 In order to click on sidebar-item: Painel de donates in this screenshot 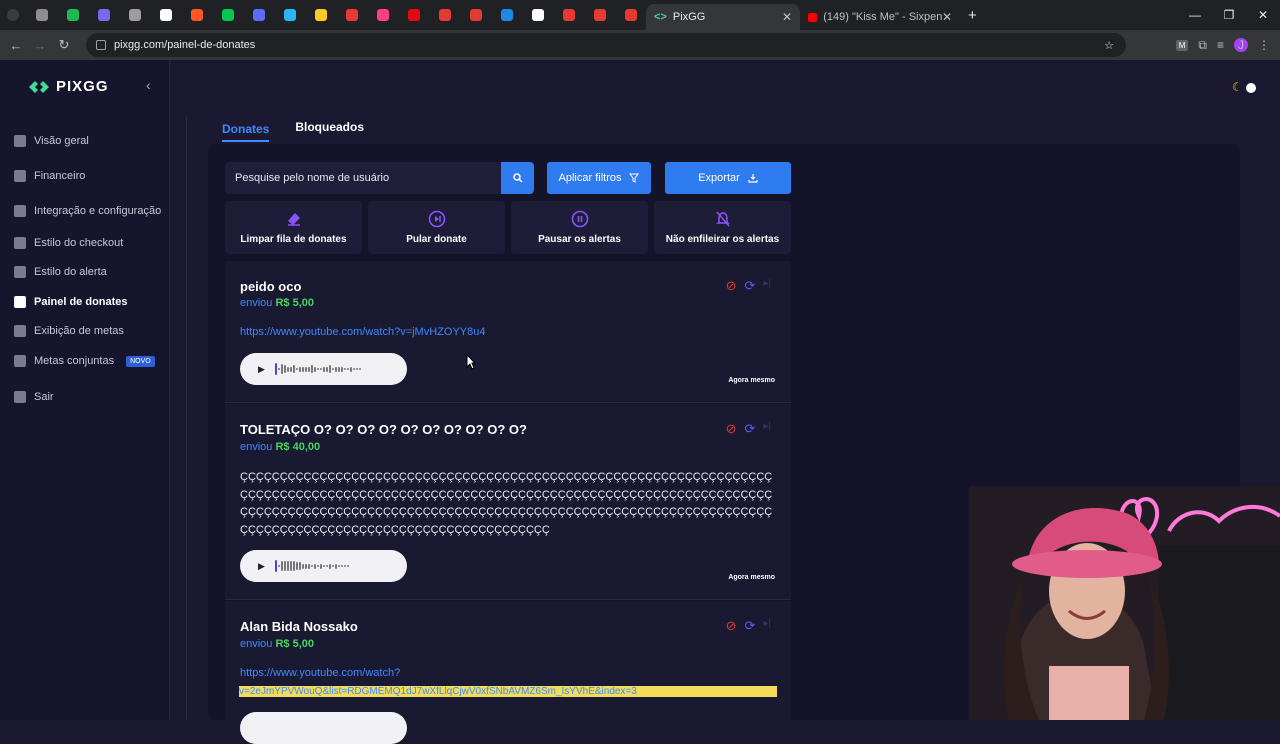, I will do `click(71, 302)`.